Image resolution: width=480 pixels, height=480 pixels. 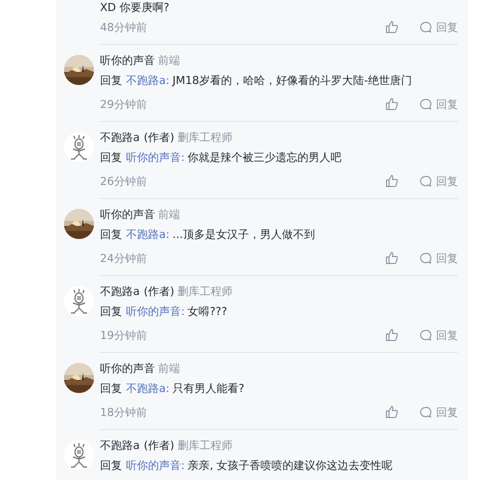 What do you see at coordinates (290, 465) in the screenshot?
I see `comment-text: 亲亲, 女孩子香喷喷的建议你这边去变性呢` at bounding box center [290, 465].